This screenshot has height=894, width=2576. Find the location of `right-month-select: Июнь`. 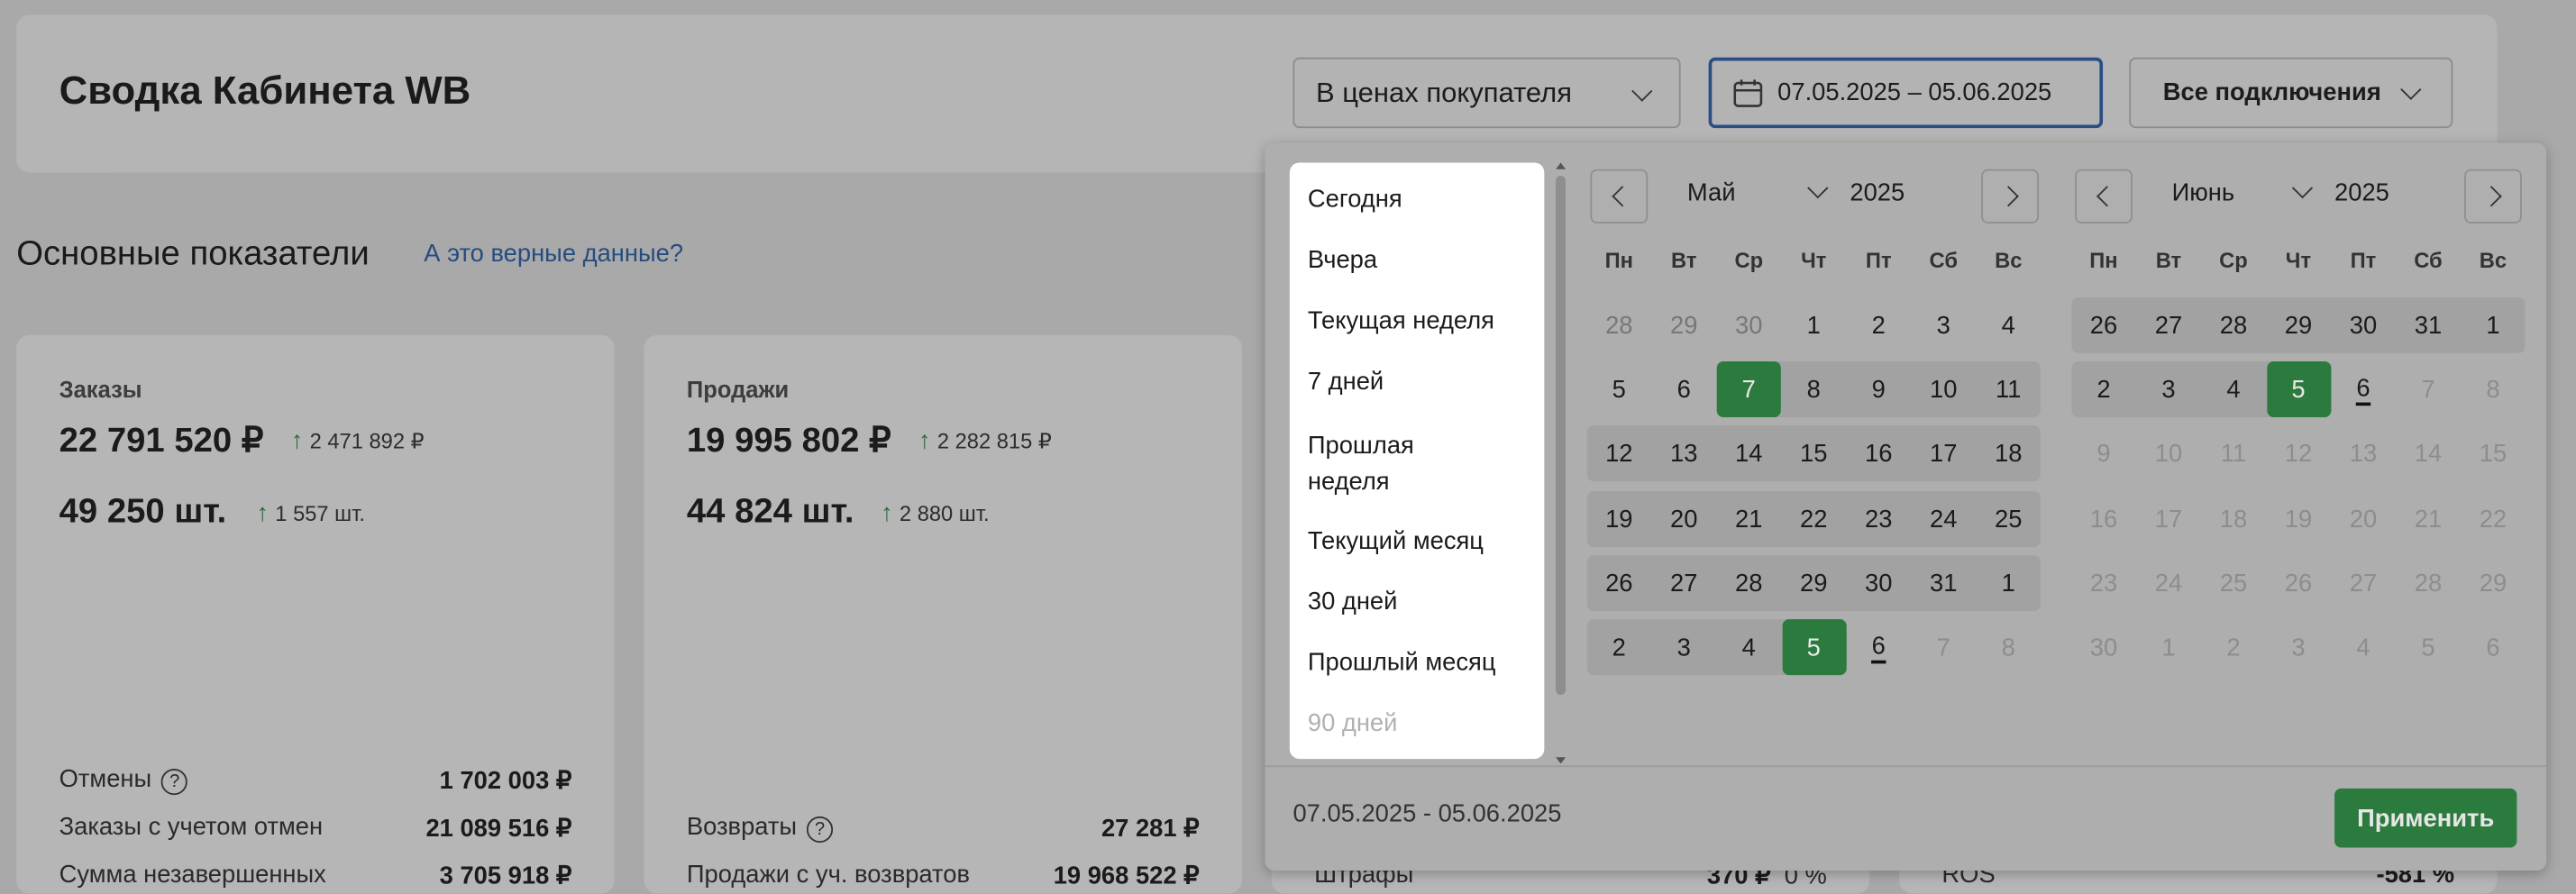

right-month-select: Июнь is located at coordinates (2203, 193).